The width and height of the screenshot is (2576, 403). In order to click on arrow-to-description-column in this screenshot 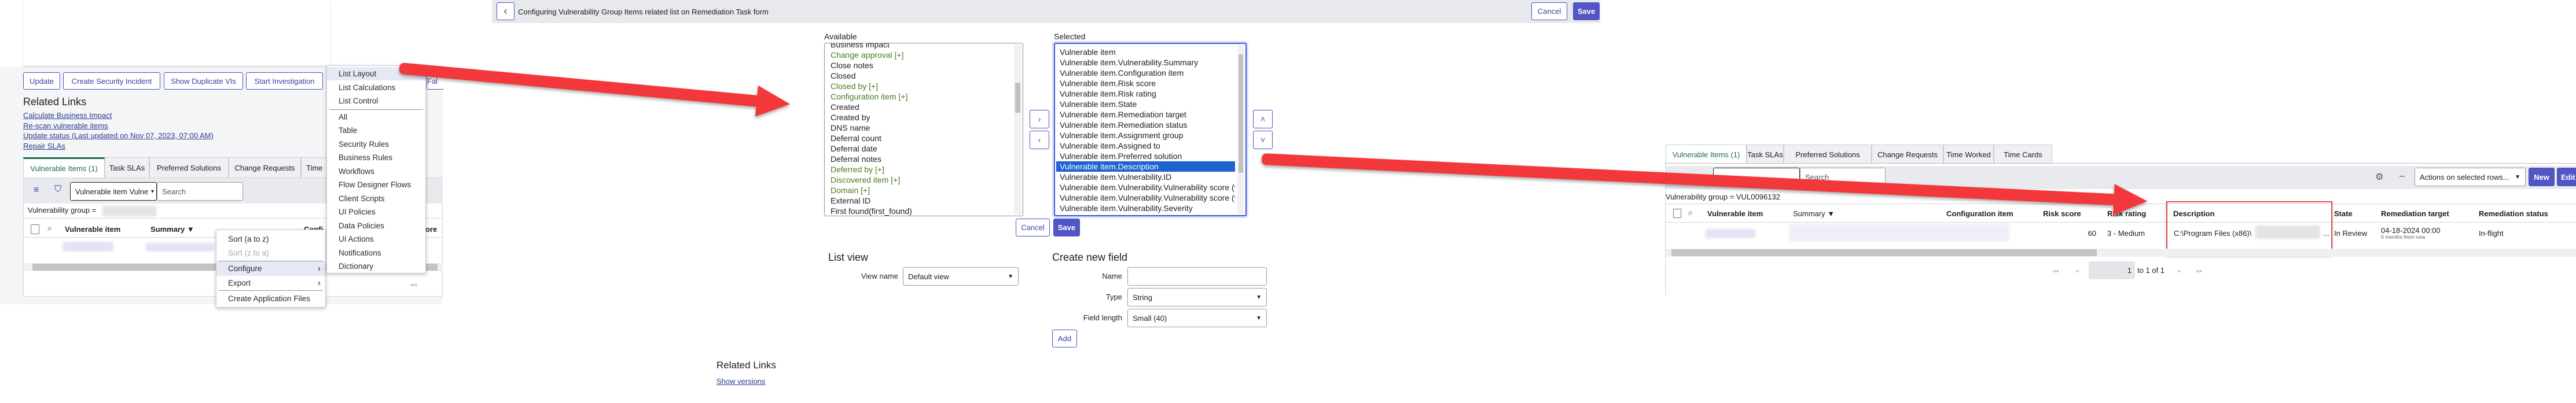, I will do `click(1705, 184)`.